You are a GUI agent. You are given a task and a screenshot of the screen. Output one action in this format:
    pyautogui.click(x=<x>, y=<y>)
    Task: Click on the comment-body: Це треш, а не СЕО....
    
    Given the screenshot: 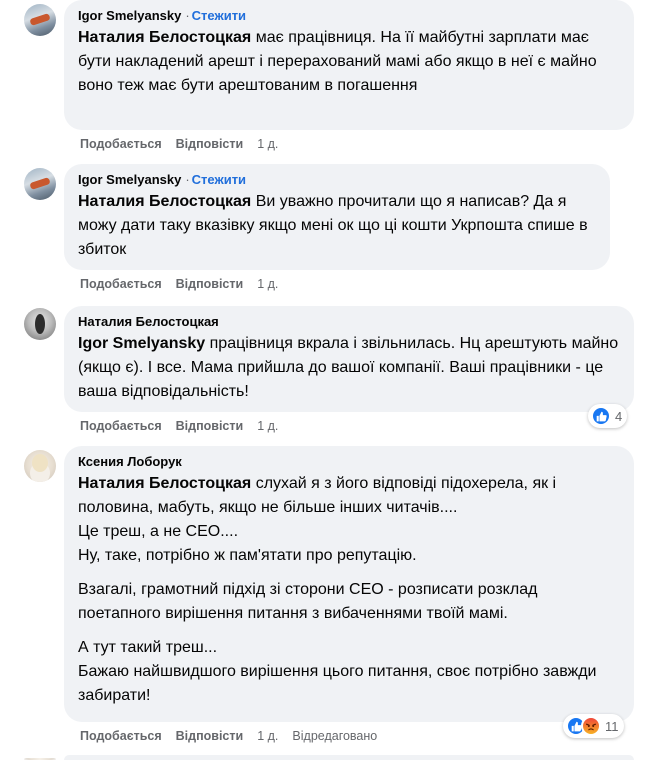 What is the action you would take?
    pyautogui.click(x=158, y=531)
    